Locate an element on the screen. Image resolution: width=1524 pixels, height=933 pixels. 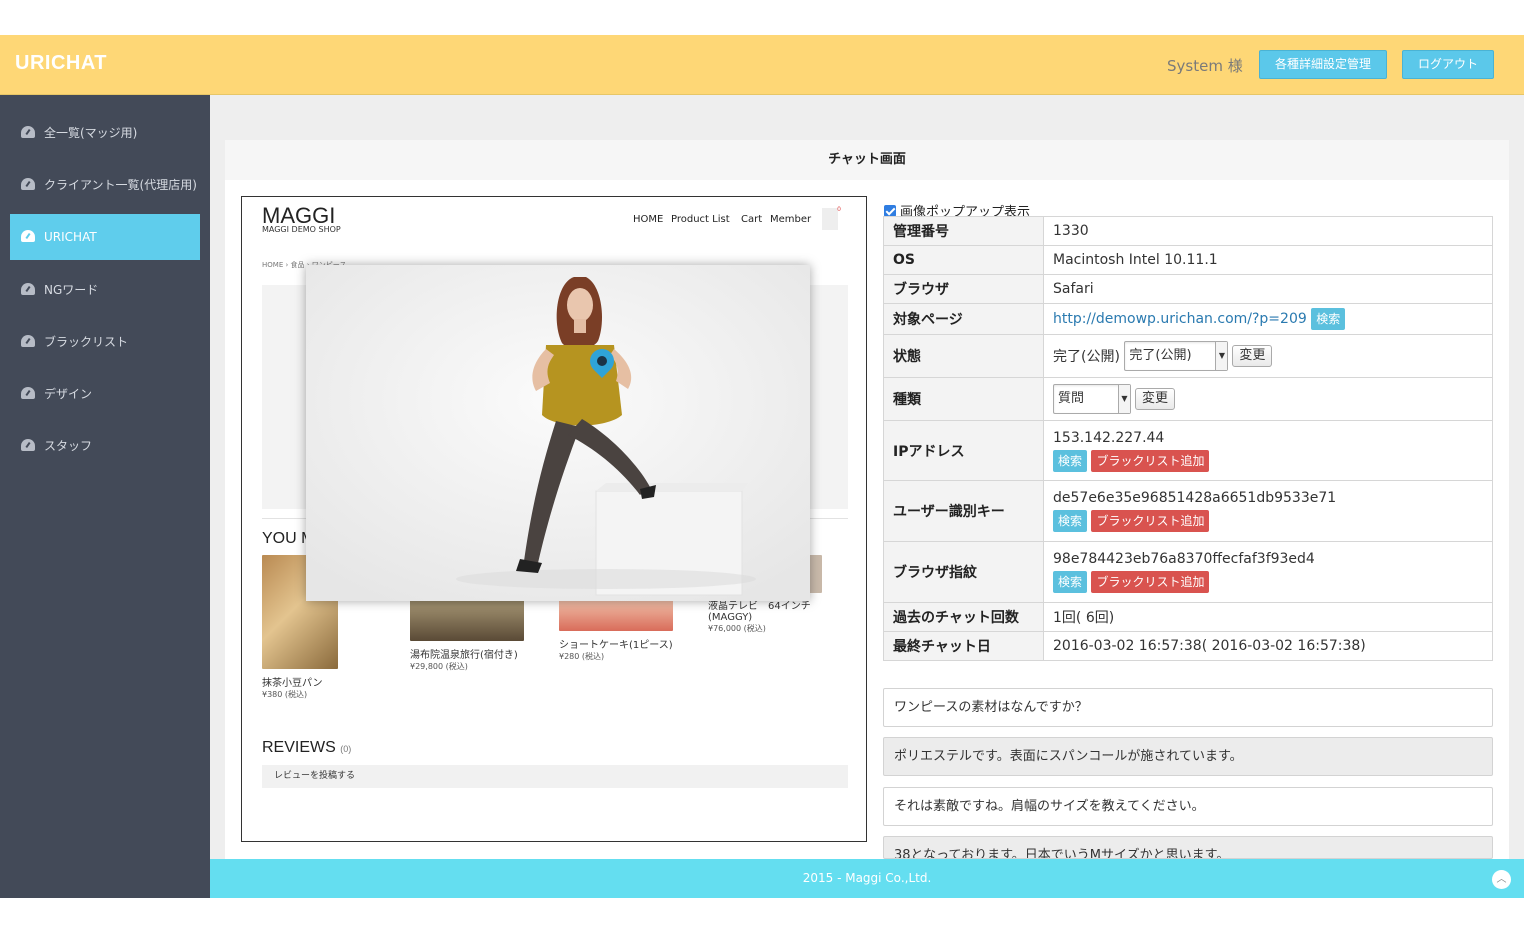
user-key-value: de57e6e35e96851428a6651db9533e71 is located at coordinates (1195, 498).